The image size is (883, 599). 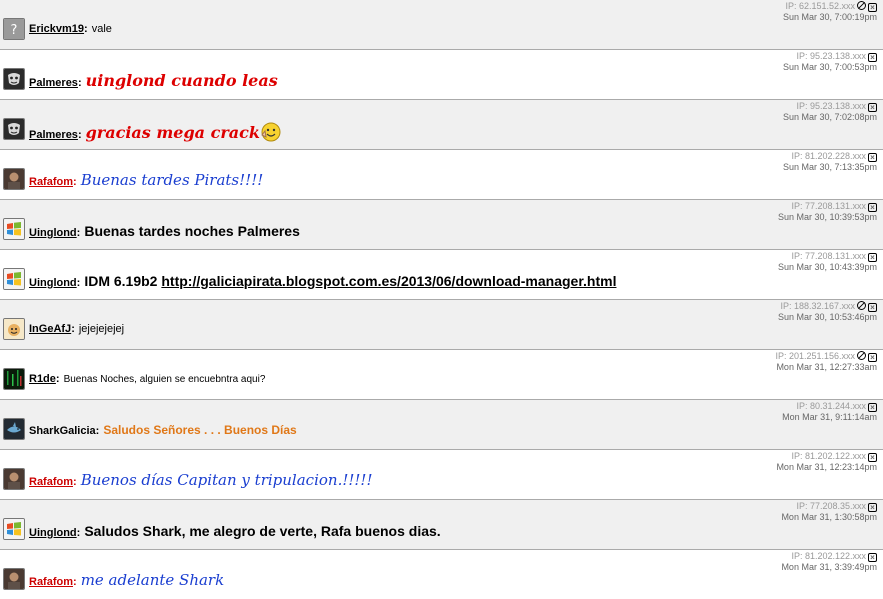 What do you see at coordinates (829, 567) in the screenshot?
I see `shout-date: Mon Mar 31, 3:39:49pm` at bounding box center [829, 567].